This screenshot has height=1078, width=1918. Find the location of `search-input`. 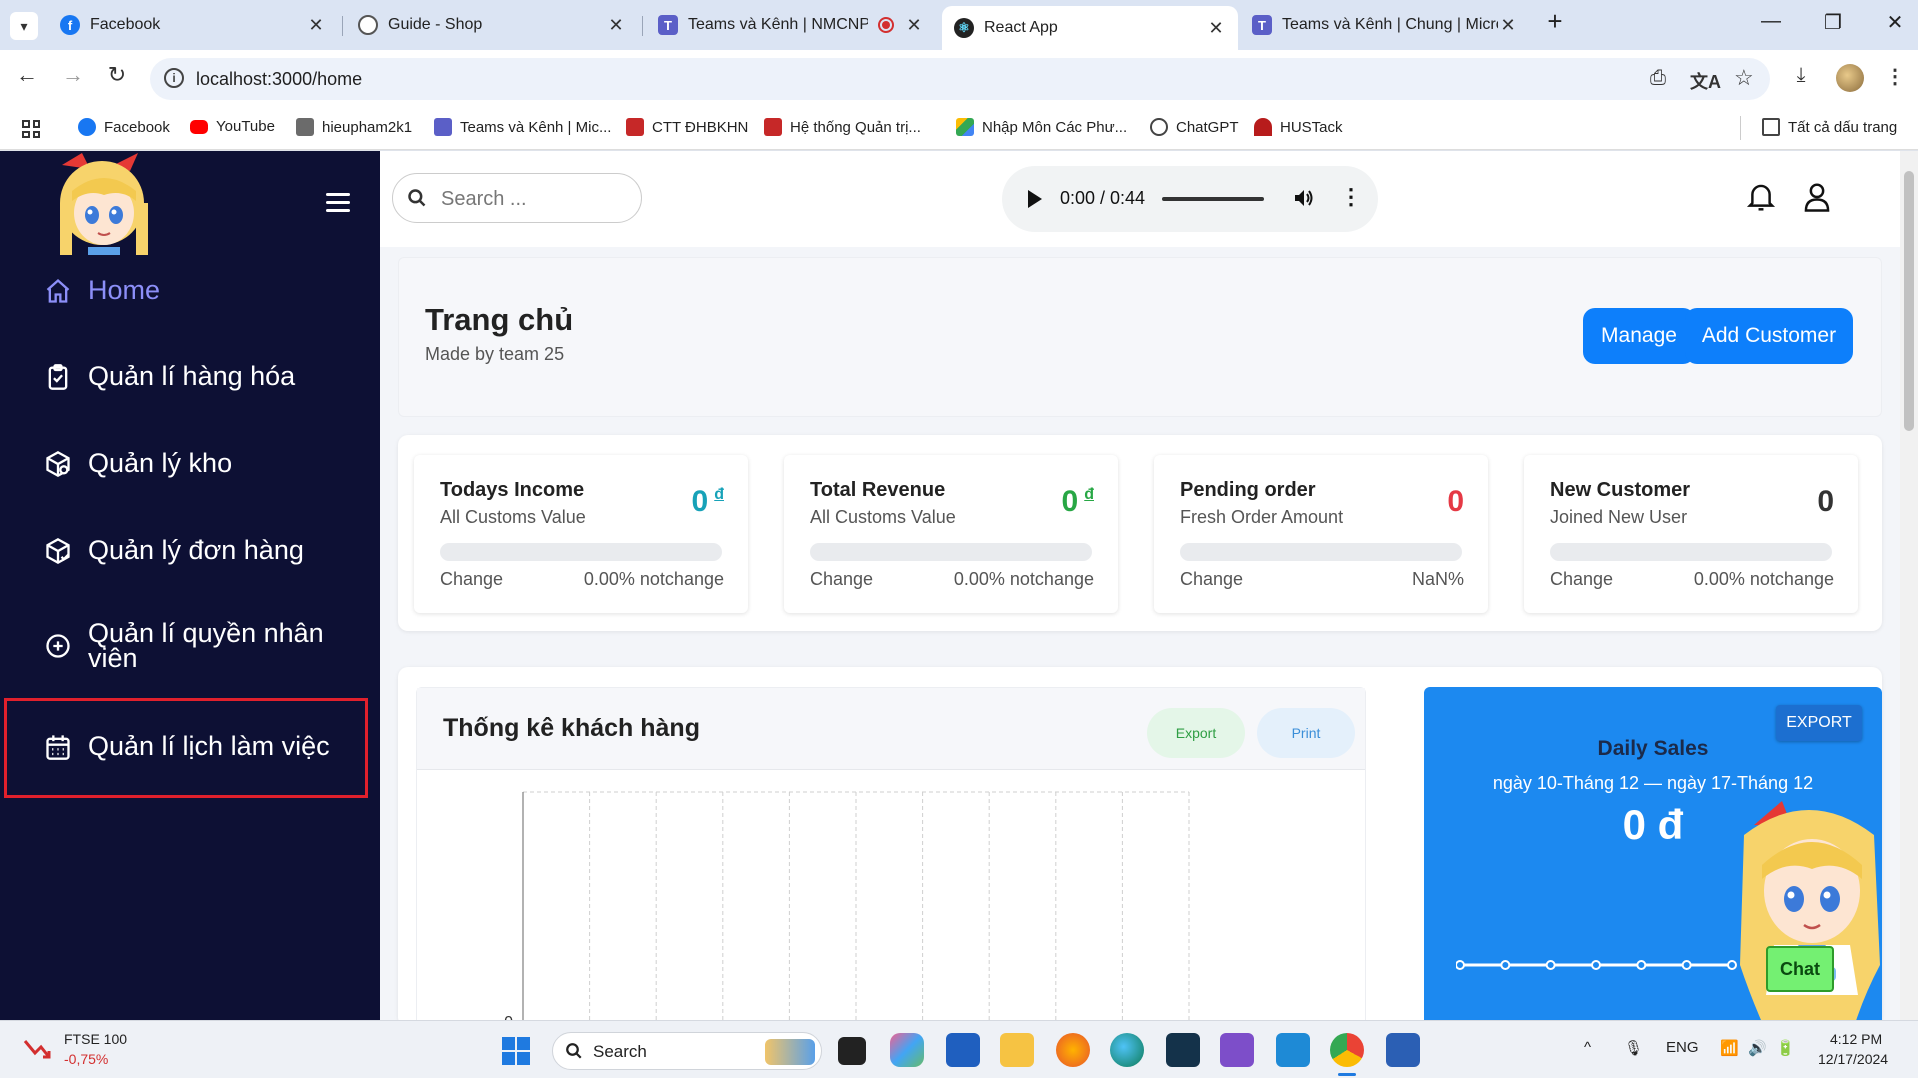

search-input is located at coordinates (531, 199).